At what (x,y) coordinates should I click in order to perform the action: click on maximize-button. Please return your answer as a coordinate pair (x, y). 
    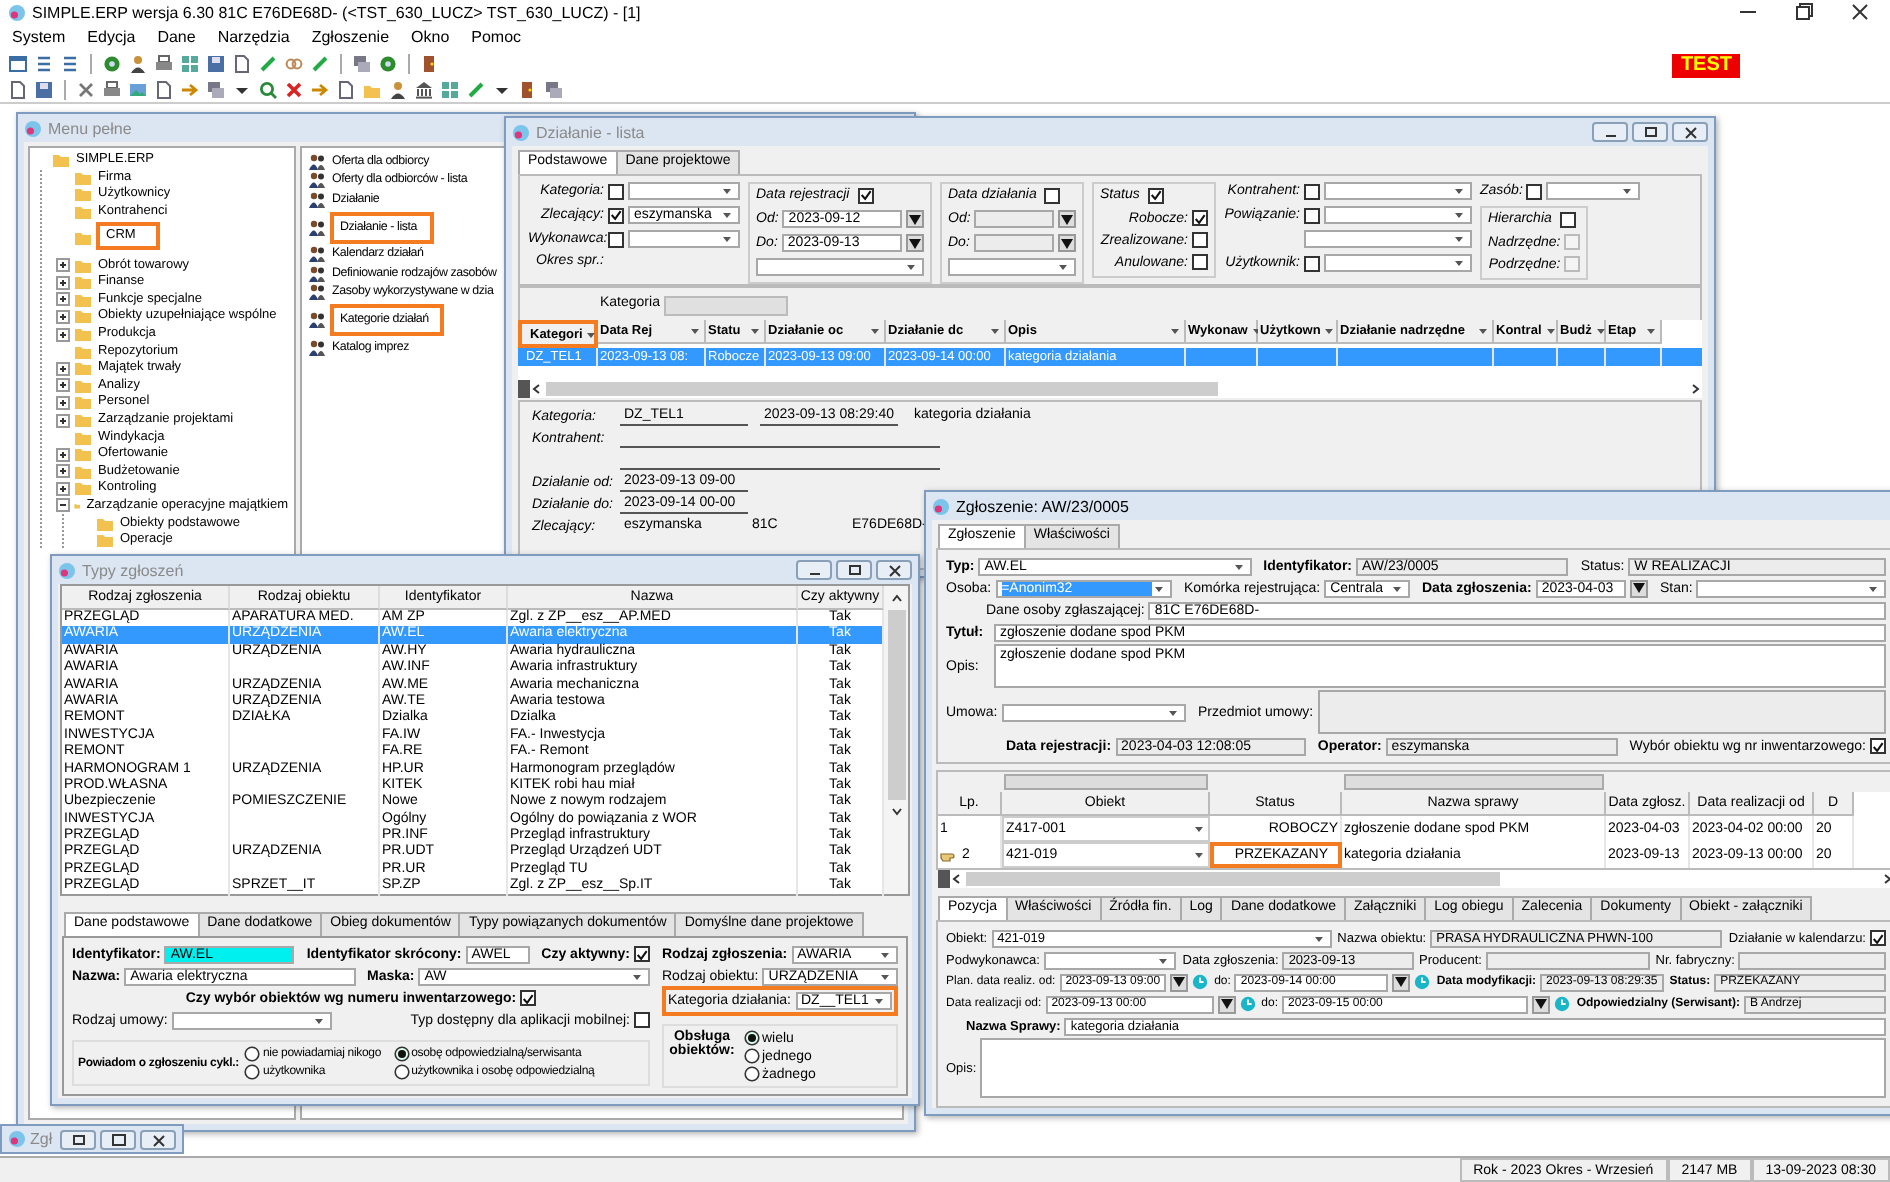
    Looking at the image, I should click on (118, 1139).